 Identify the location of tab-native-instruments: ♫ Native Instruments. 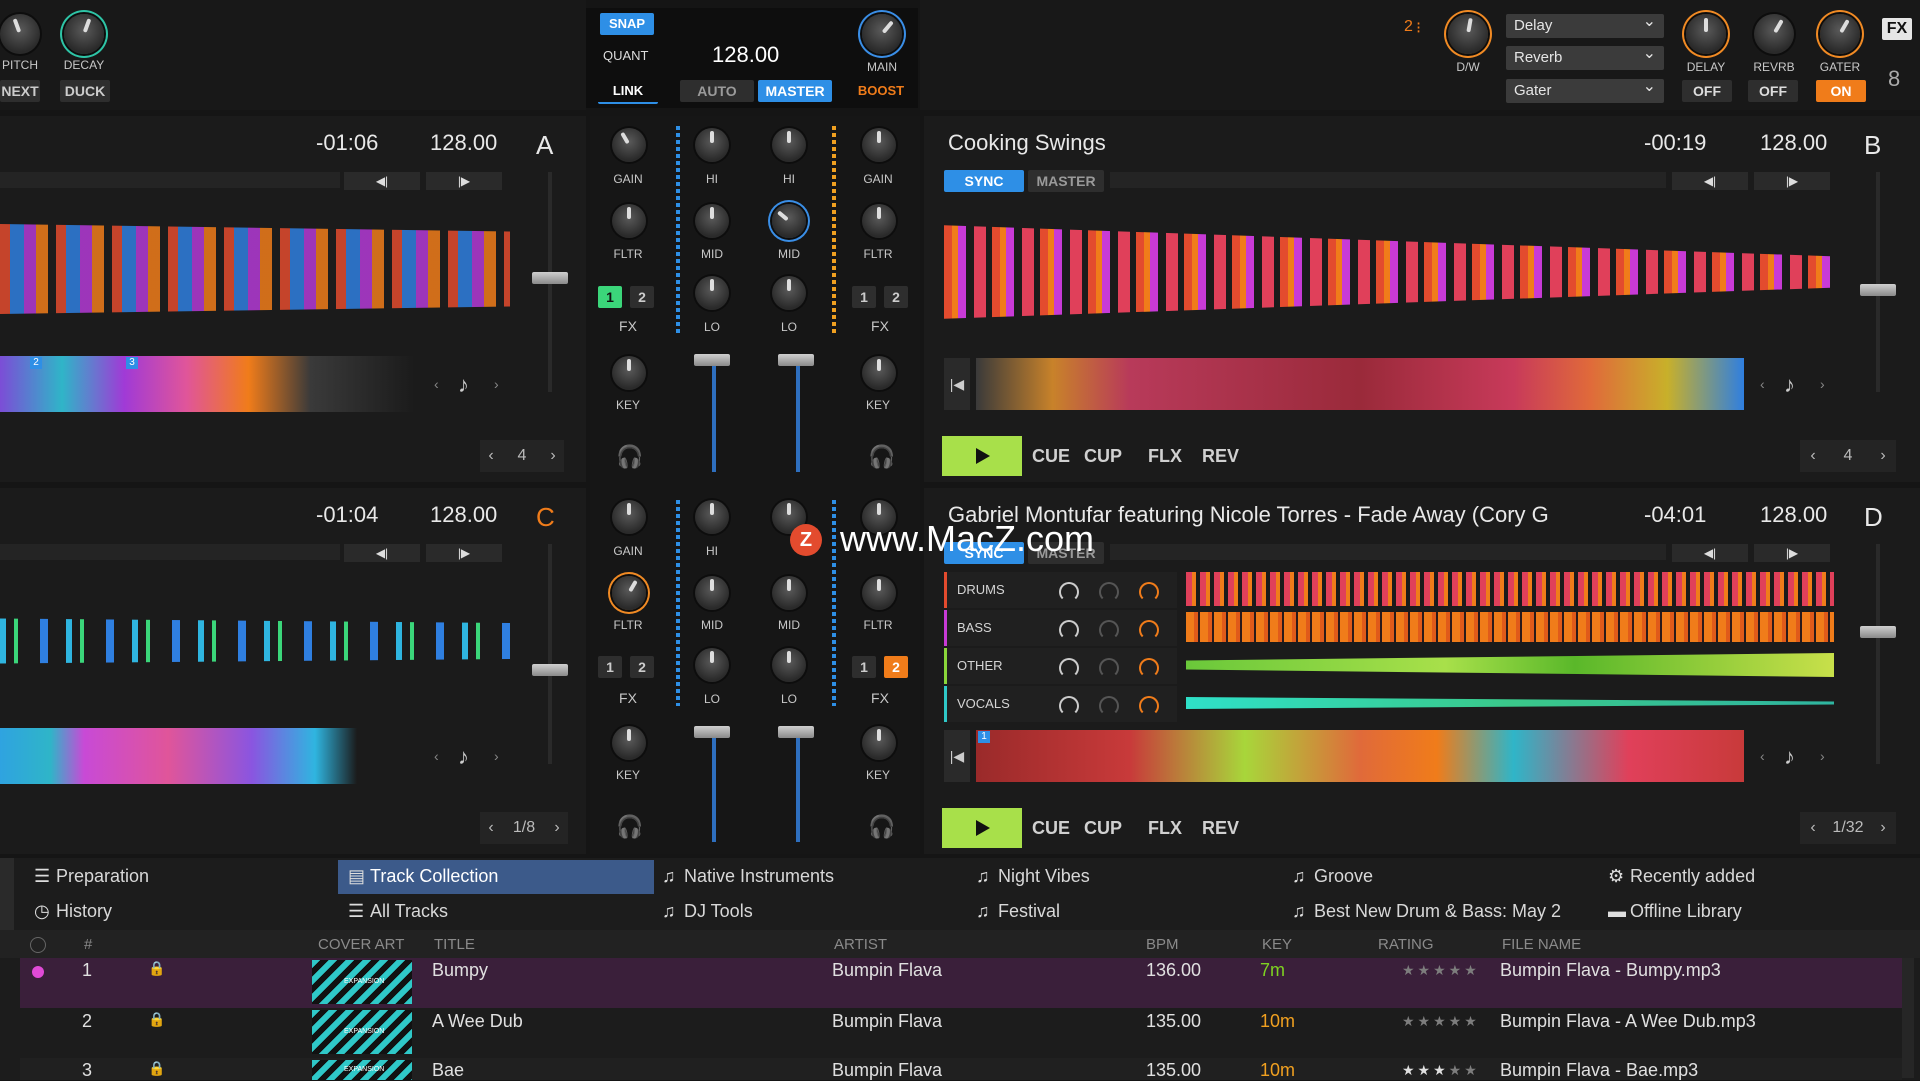
(748, 876).